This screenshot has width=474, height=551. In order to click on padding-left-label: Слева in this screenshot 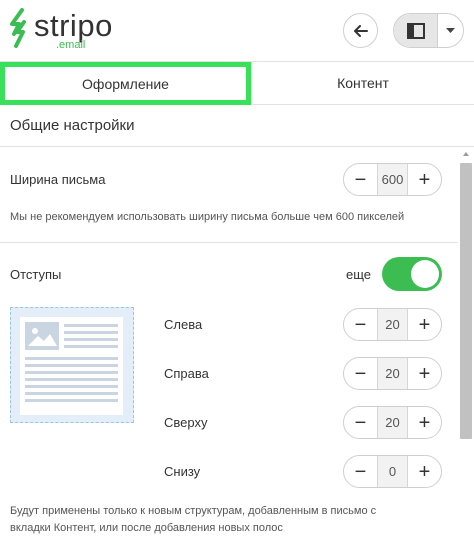, I will do `click(183, 324)`.